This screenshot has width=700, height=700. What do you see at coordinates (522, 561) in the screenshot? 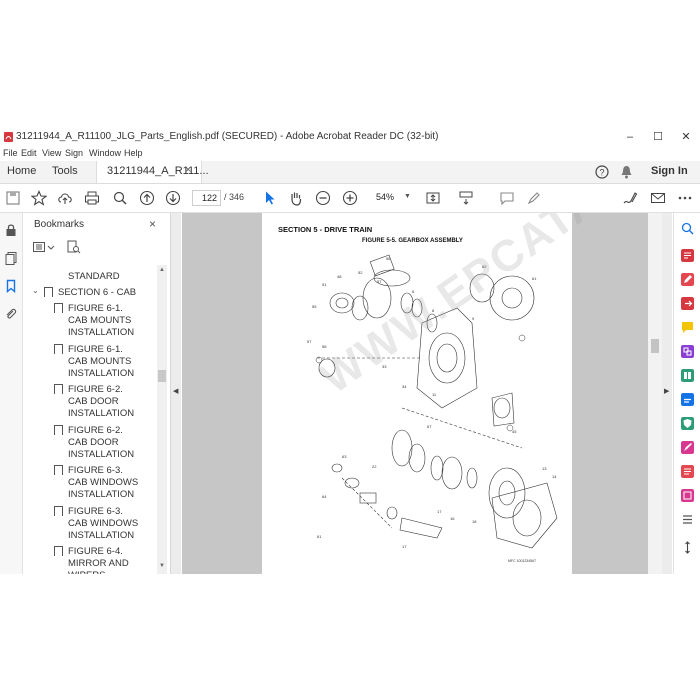
I see `drawing-code: MFC 1001234567` at bounding box center [522, 561].